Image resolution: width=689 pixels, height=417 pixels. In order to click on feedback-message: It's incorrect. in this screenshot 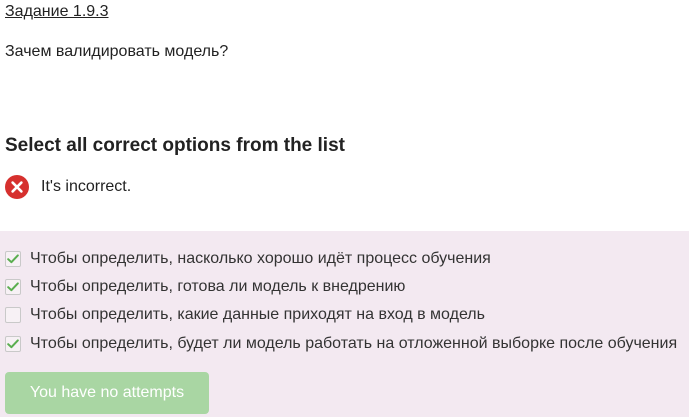, I will do `click(68, 187)`.